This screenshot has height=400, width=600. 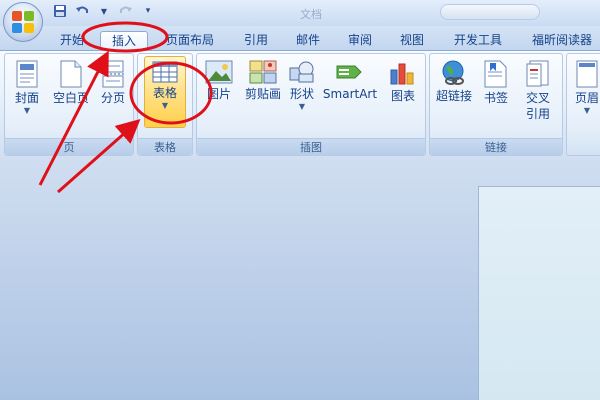 I want to click on smartart-icon, so click(x=349, y=72).